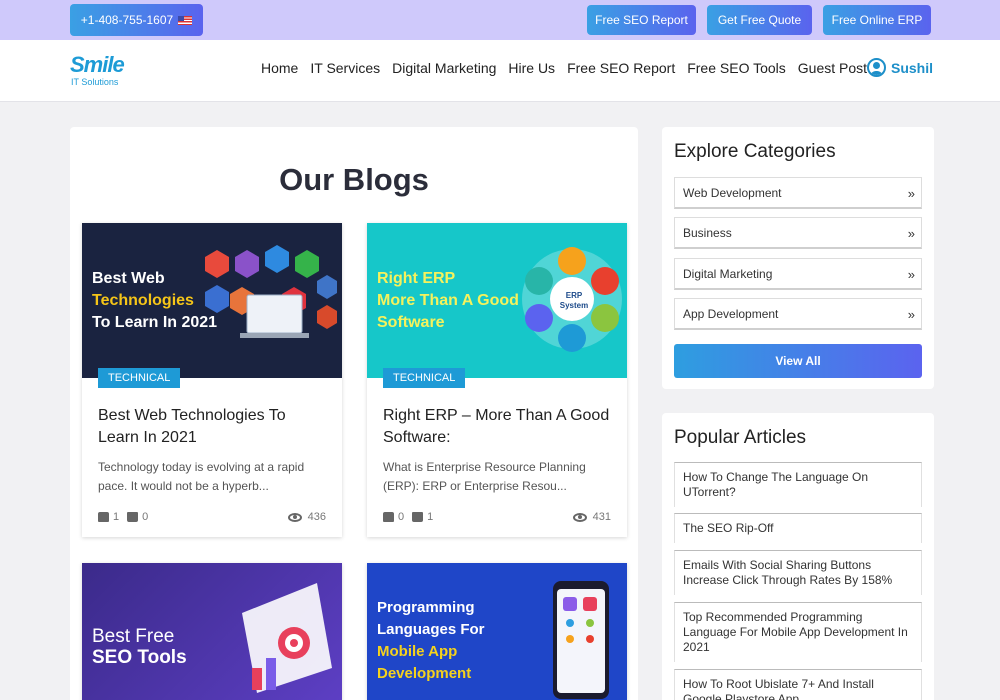 Image resolution: width=1000 pixels, height=700 pixels. I want to click on nav-home: Home, so click(279, 68).